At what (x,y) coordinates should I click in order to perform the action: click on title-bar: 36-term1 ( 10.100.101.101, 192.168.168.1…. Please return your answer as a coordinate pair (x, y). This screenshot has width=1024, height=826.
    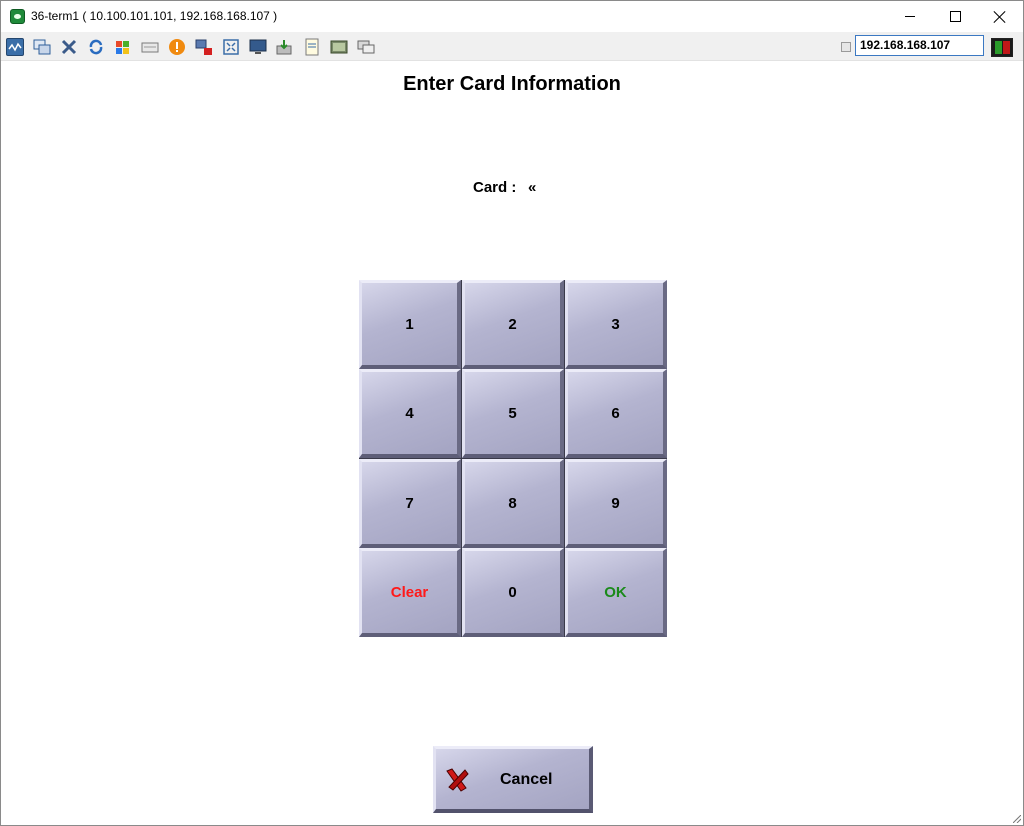
    Looking at the image, I should click on (512, 16).